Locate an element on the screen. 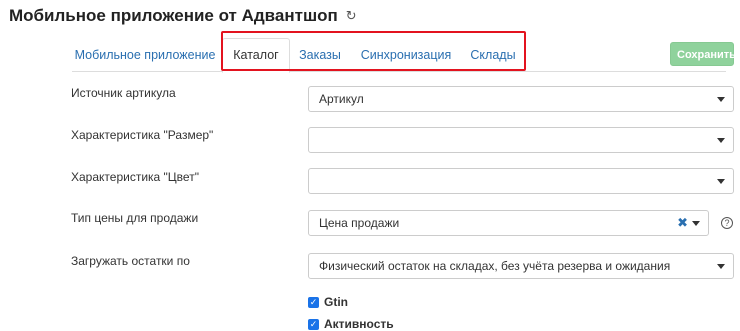  page-title: Мобильное приложение от Адвантшоп ↻ is located at coordinates (183, 16).